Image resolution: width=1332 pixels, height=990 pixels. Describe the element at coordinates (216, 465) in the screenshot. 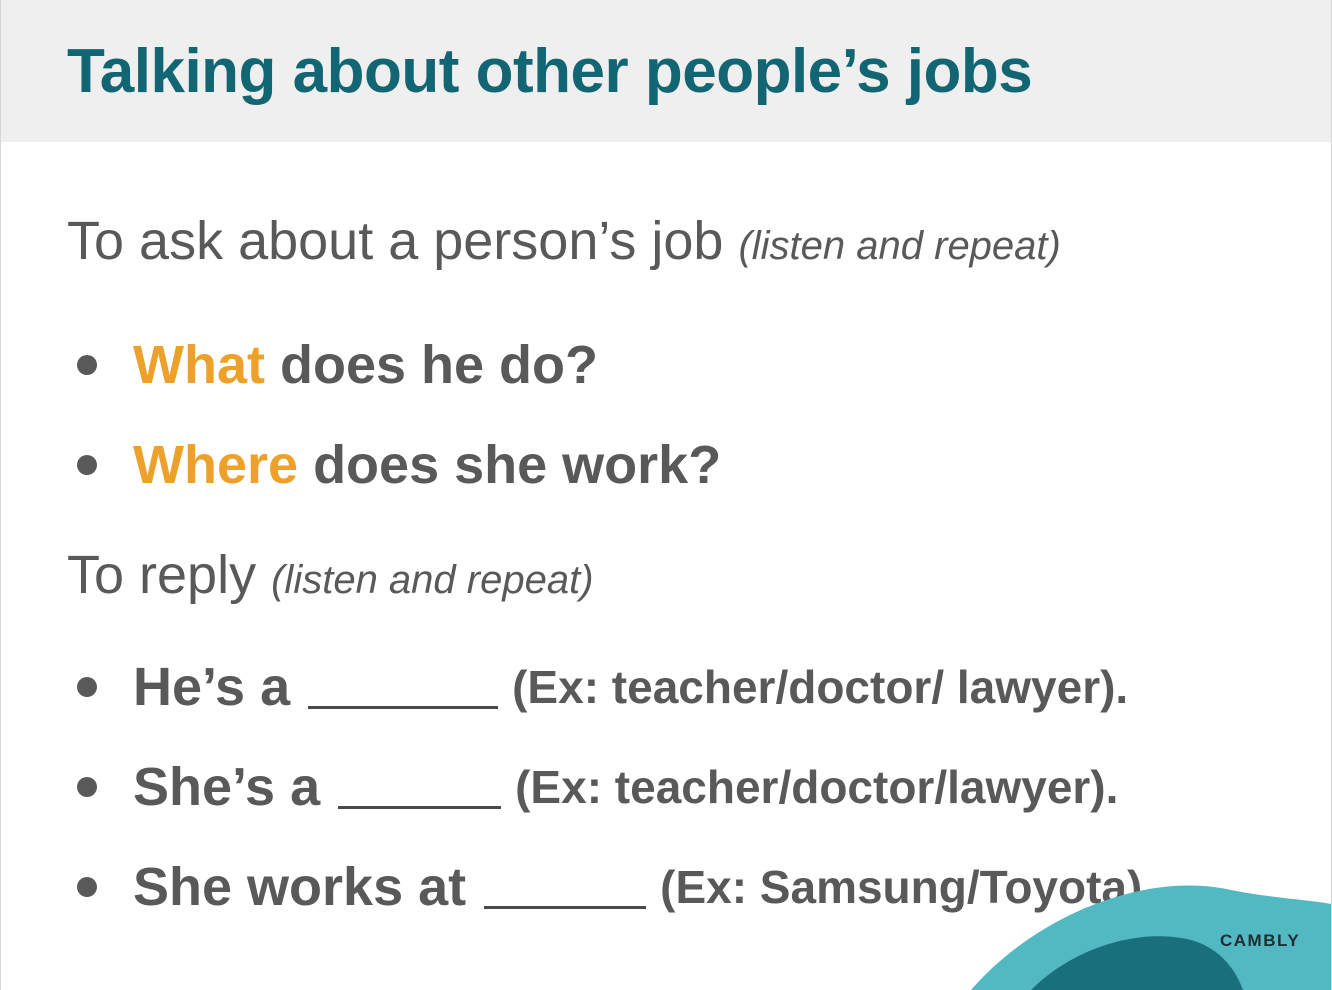

I see `question-word: Where` at that location.